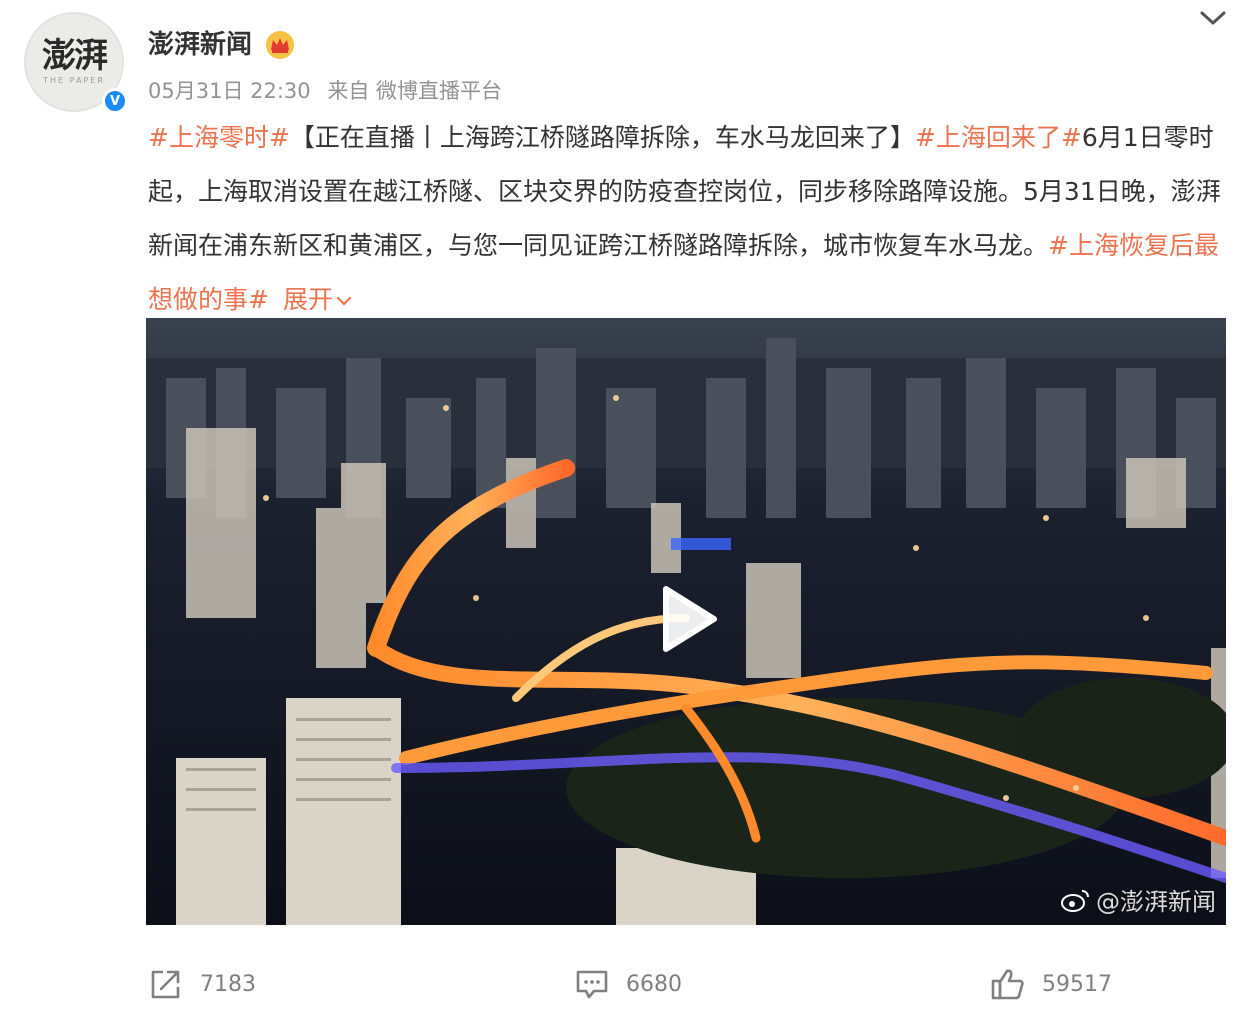  What do you see at coordinates (592, 984) in the screenshot?
I see `comment-icon` at bounding box center [592, 984].